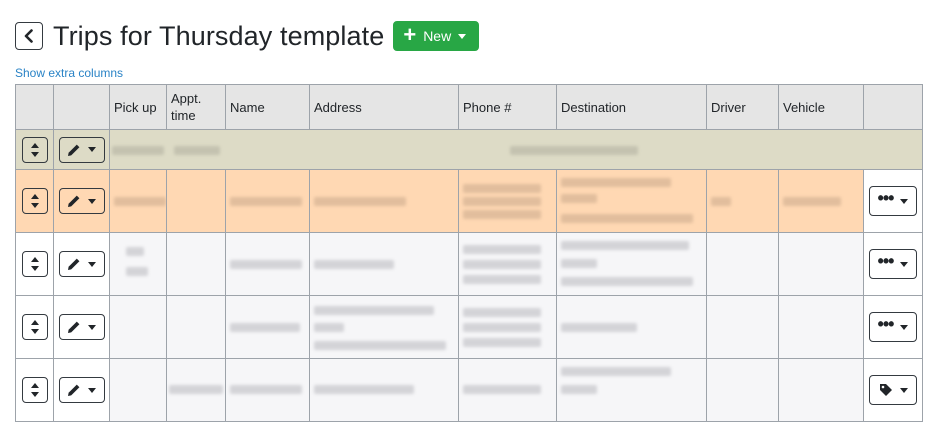  Describe the element at coordinates (631, 107) in the screenshot. I see `column-header-destination: Destination` at that location.